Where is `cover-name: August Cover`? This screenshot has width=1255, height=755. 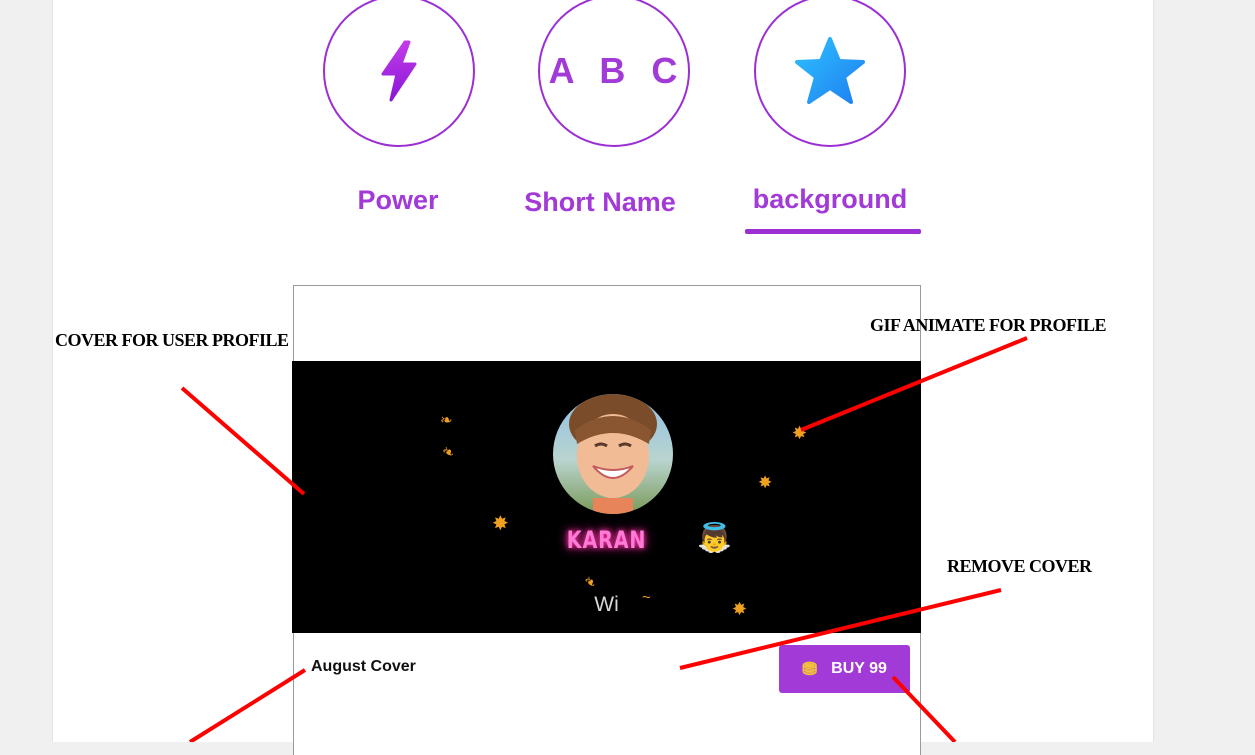 cover-name: August Cover is located at coordinates (363, 666).